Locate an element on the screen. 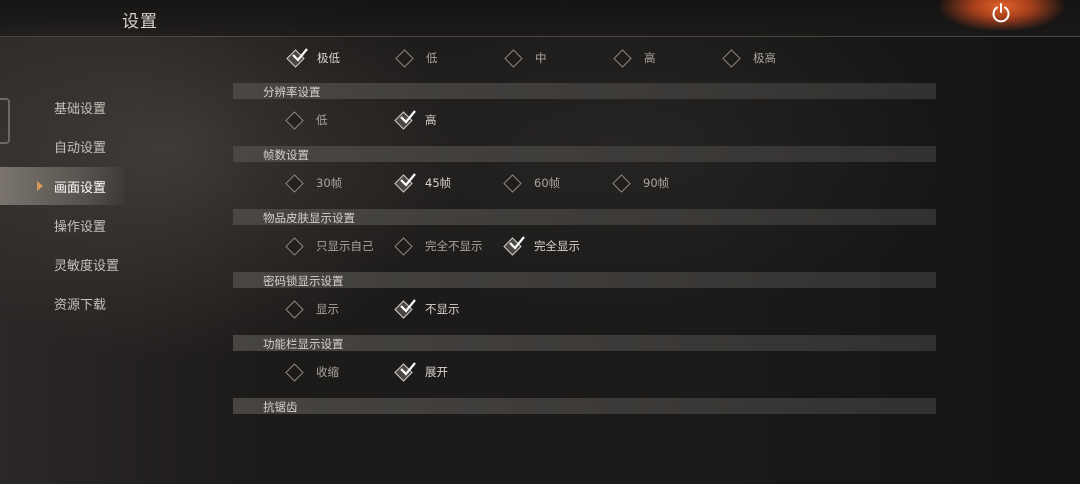 This screenshot has height=484, width=1080. page-title: 设置 is located at coordinates (140, 22).